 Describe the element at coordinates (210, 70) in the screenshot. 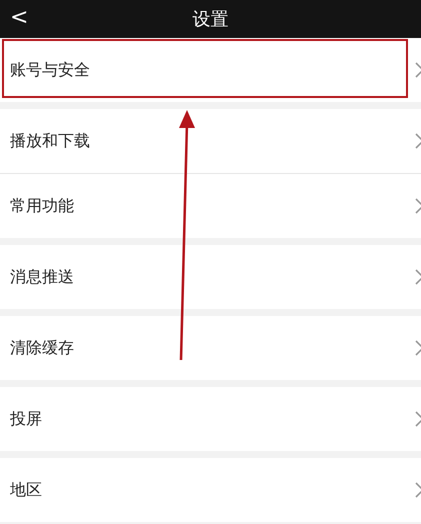

I see `settings-item: 账号与安全` at that location.